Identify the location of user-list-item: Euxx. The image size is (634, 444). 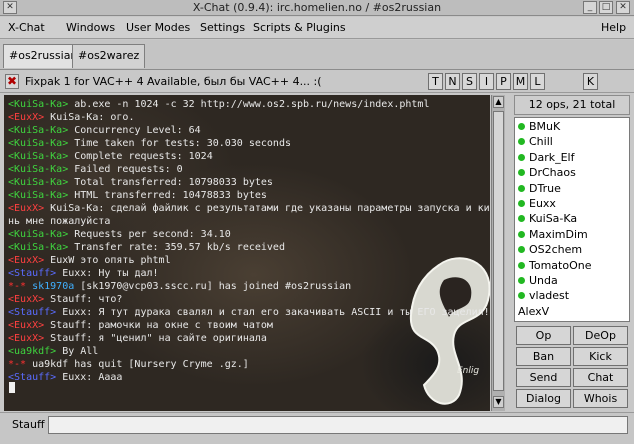
(537, 203).